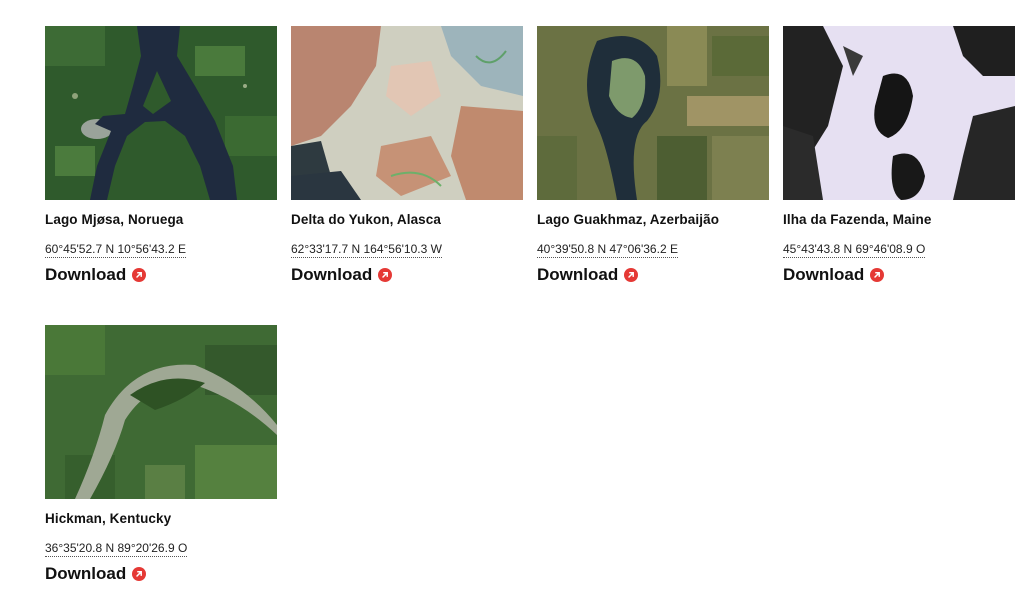  What do you see at coordinates (857, 219) in the screenshot?
I see `card-title: Ilha da Fazenda, Maine` at bounding box center [857, 219].